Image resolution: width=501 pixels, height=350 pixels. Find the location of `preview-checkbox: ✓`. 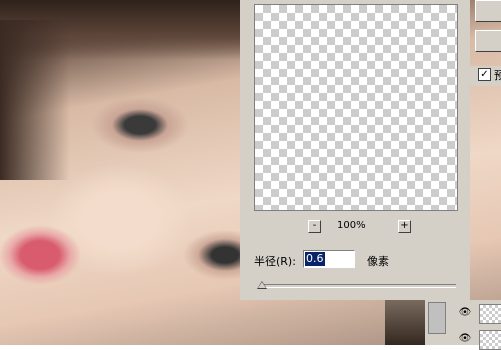

preview-checkbox: ✓ is located at coordinates (484, 74).